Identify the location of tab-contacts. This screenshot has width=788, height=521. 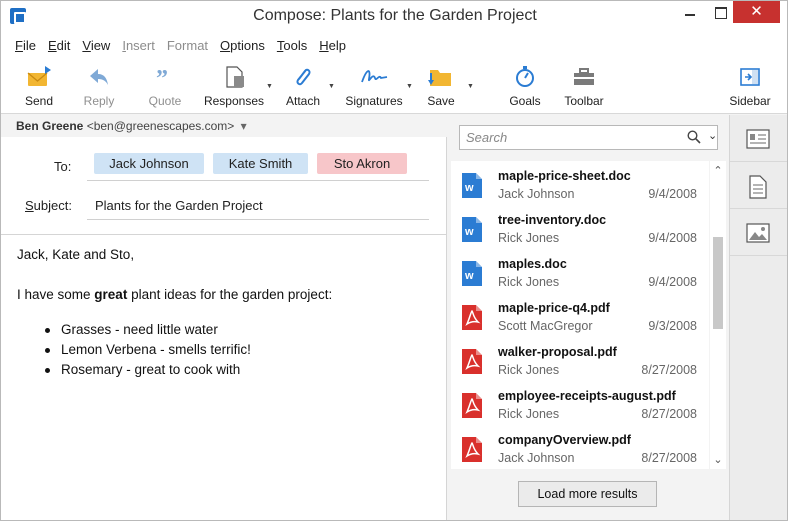
(758, 138).